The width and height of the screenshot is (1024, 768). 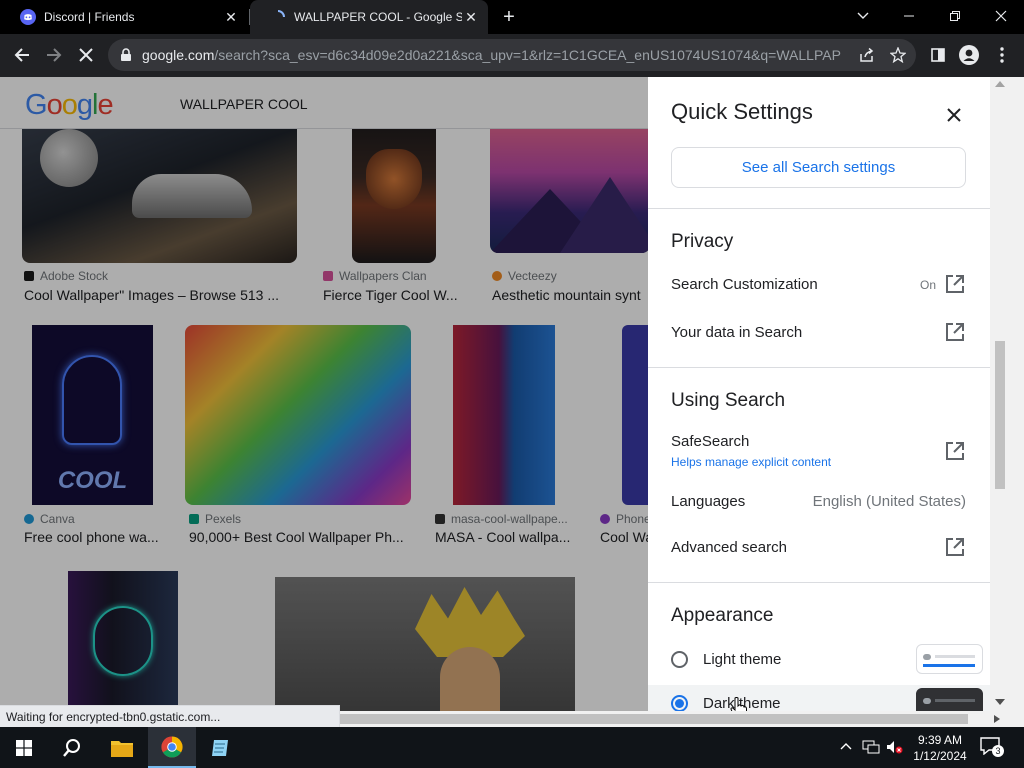 I want to click on row-label: SafeSearch, so click(x=710, y=441).